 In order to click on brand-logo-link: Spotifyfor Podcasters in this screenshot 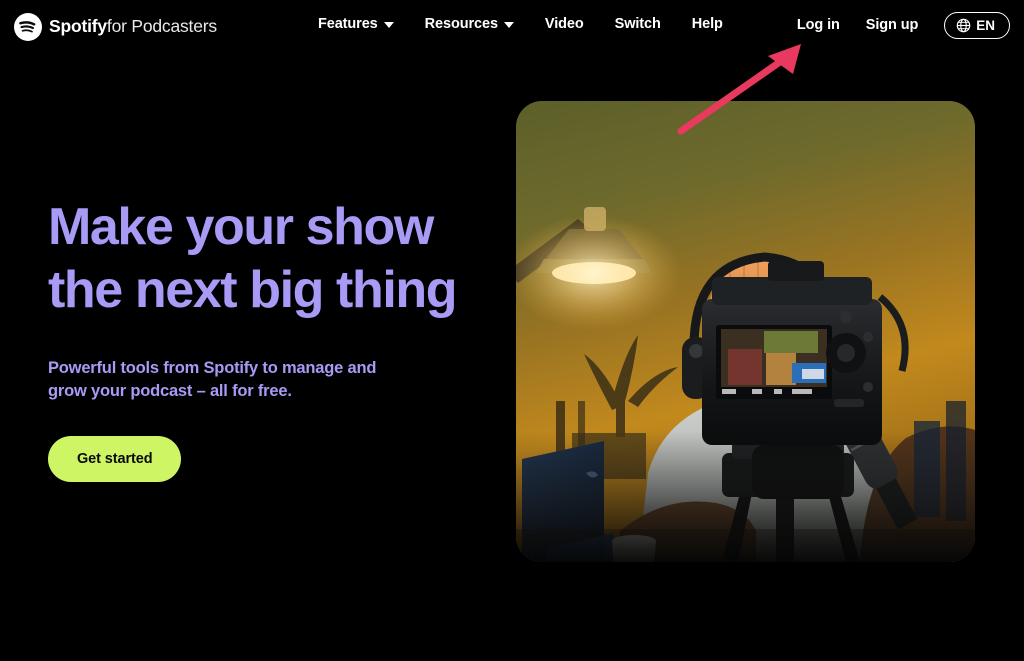, I will do `click(115, 27)`.